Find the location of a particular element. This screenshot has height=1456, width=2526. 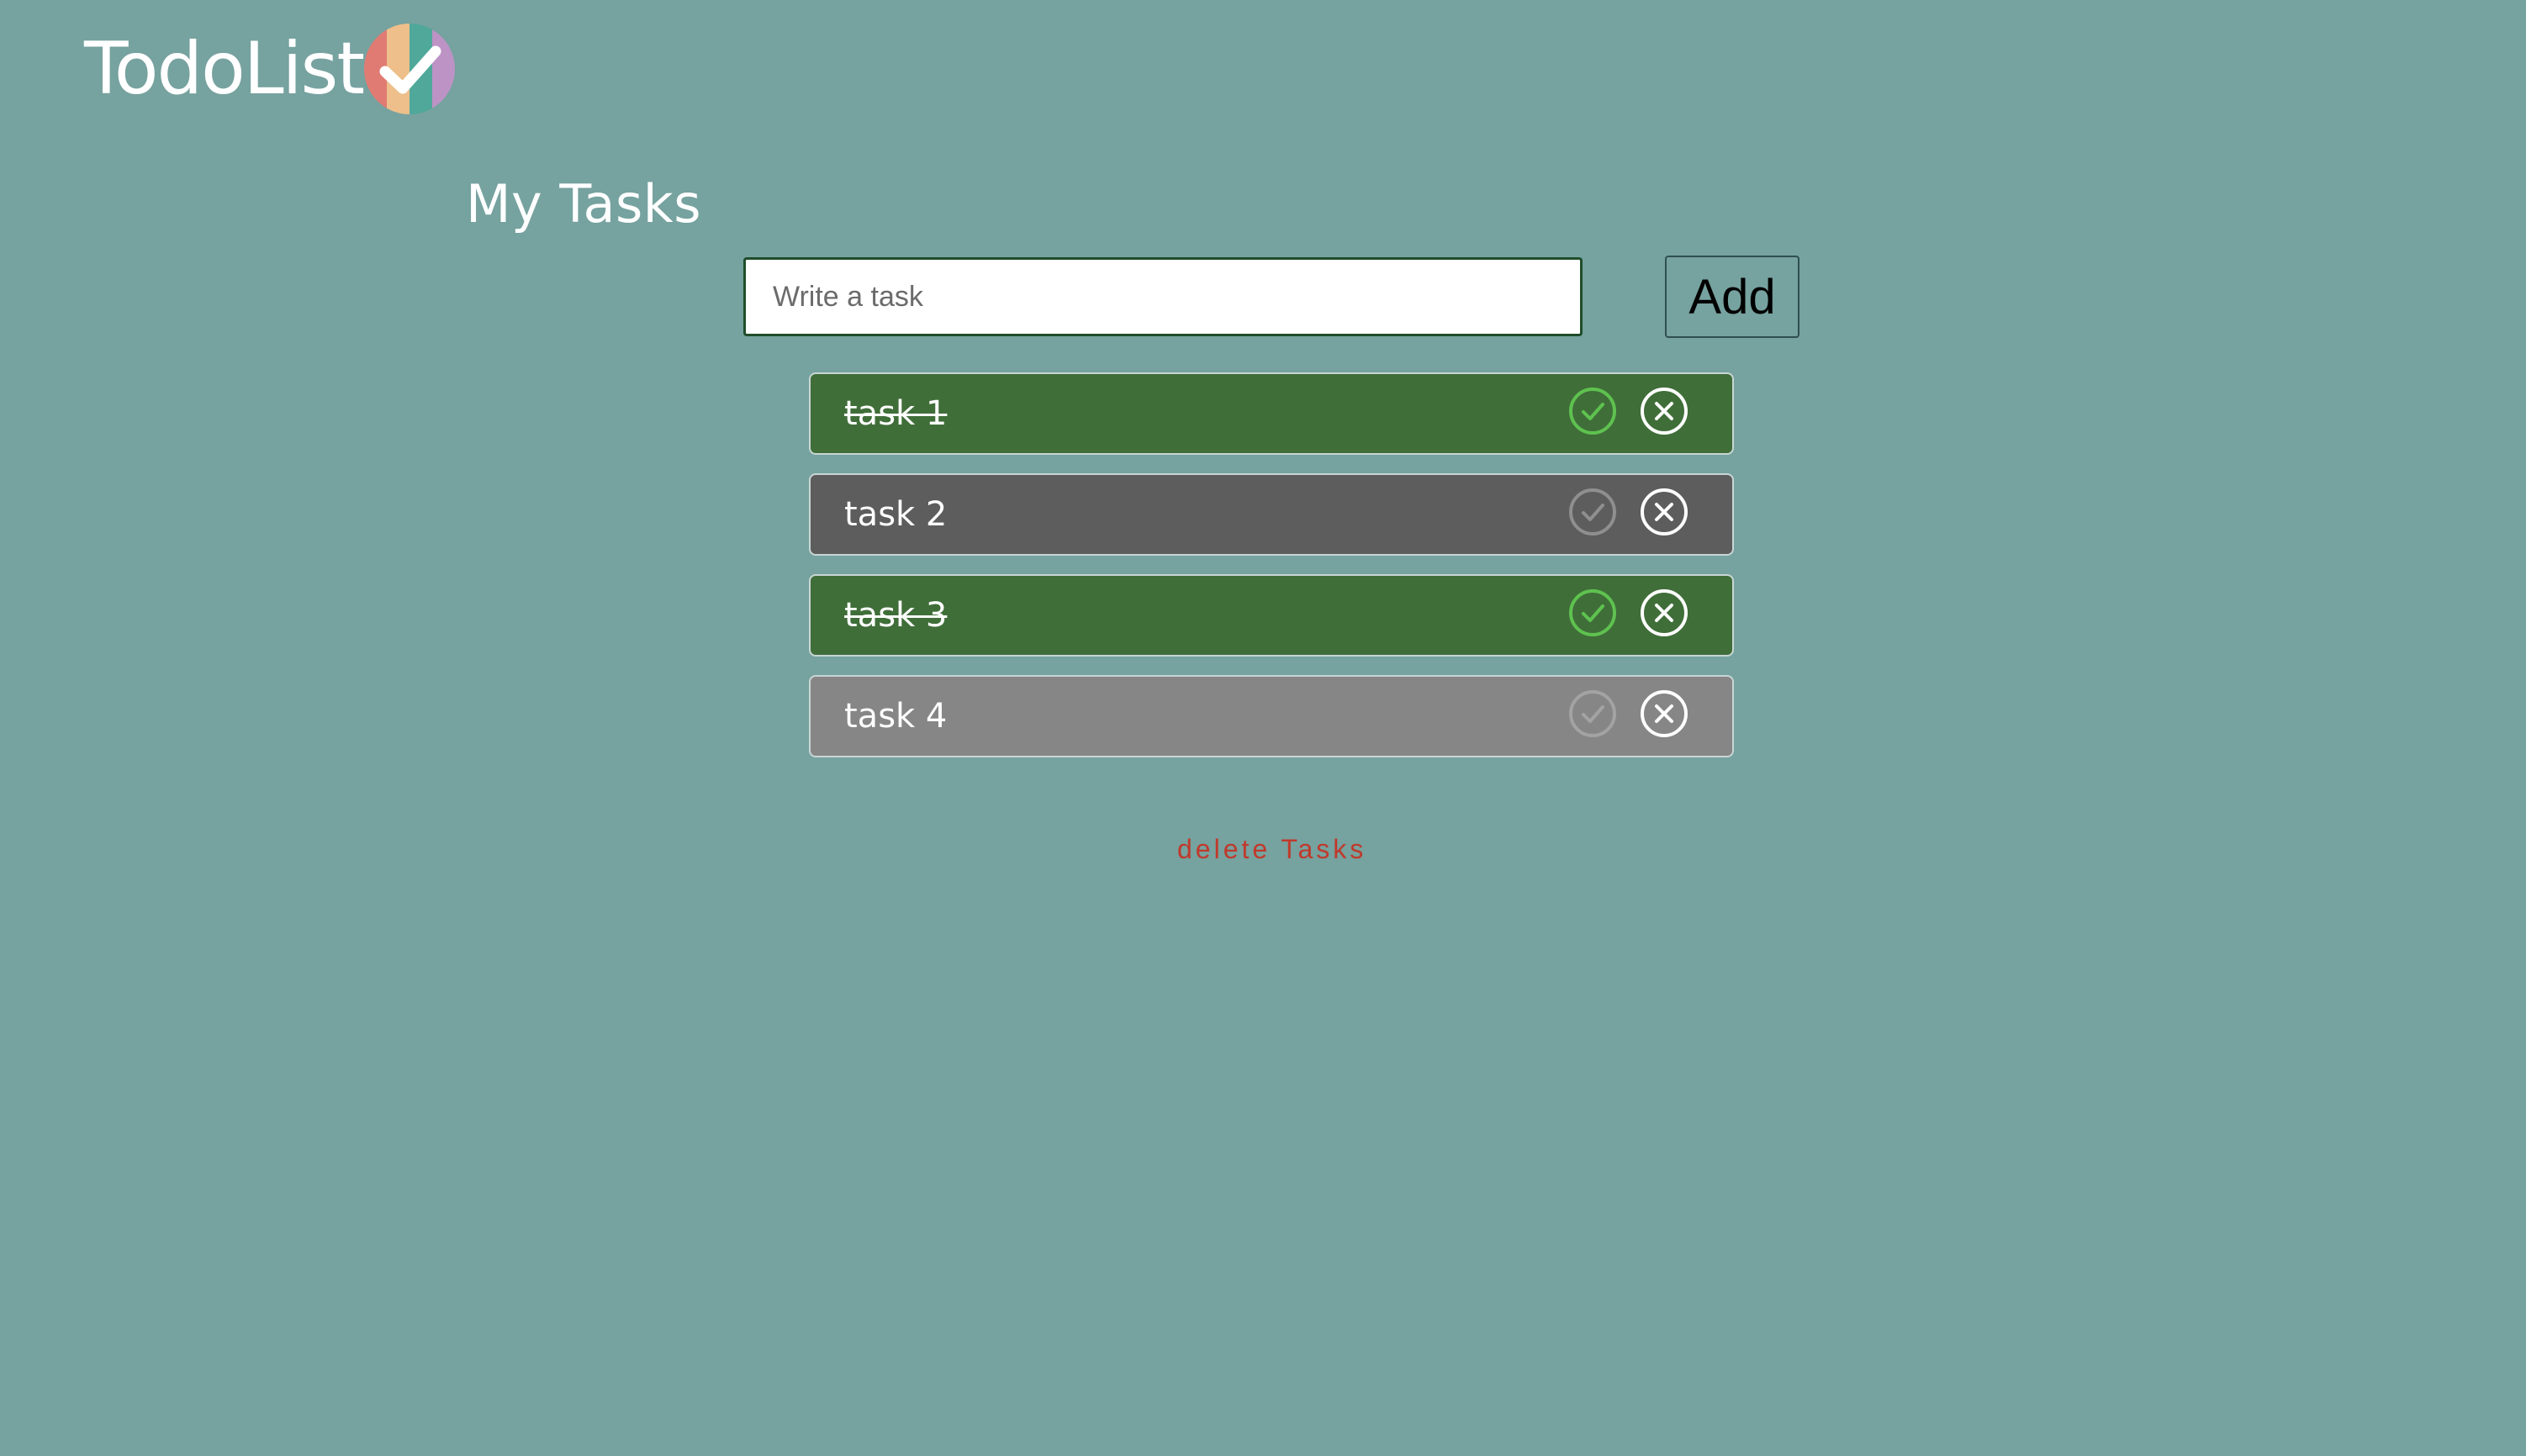

task-item: task 4 is located at coordinates (1271, 716).